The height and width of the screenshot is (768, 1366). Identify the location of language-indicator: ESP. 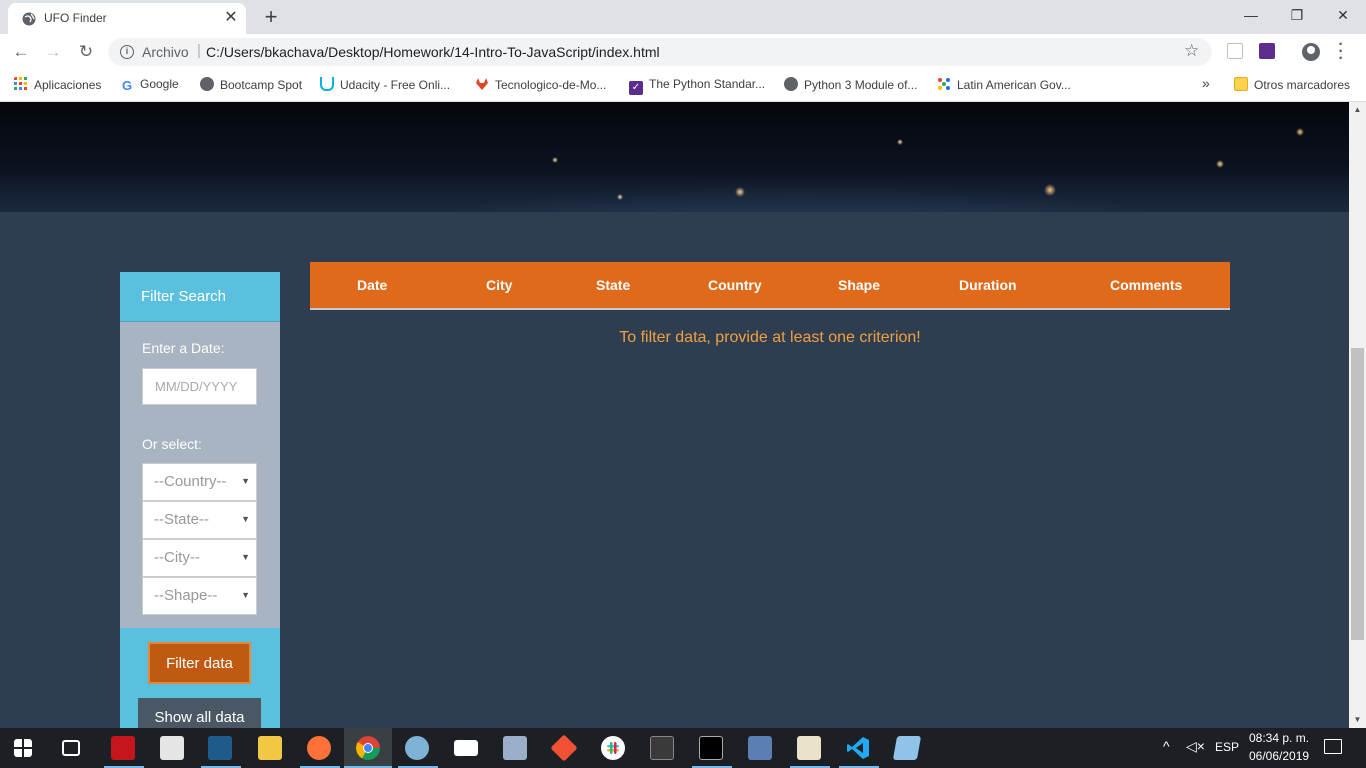
(1227, 747).